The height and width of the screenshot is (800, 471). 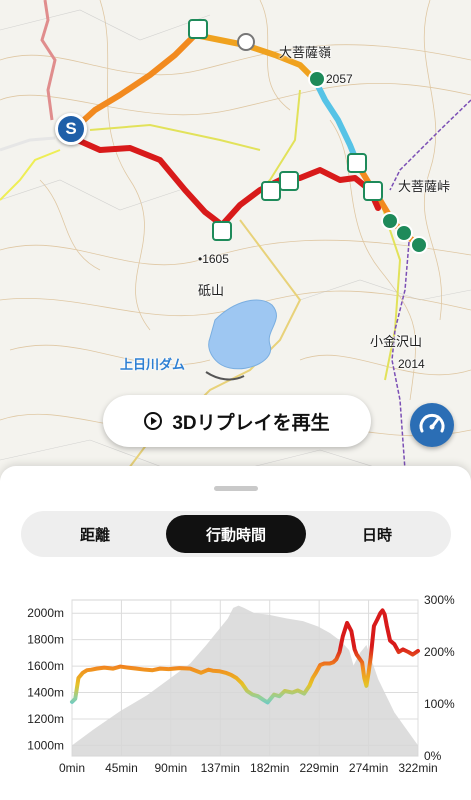 I want to click on tab-time: 行動時間, so click(x=236, y=534).